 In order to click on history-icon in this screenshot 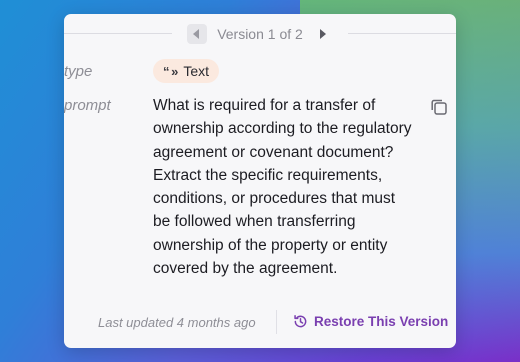, I will do `click(300, 321)`.